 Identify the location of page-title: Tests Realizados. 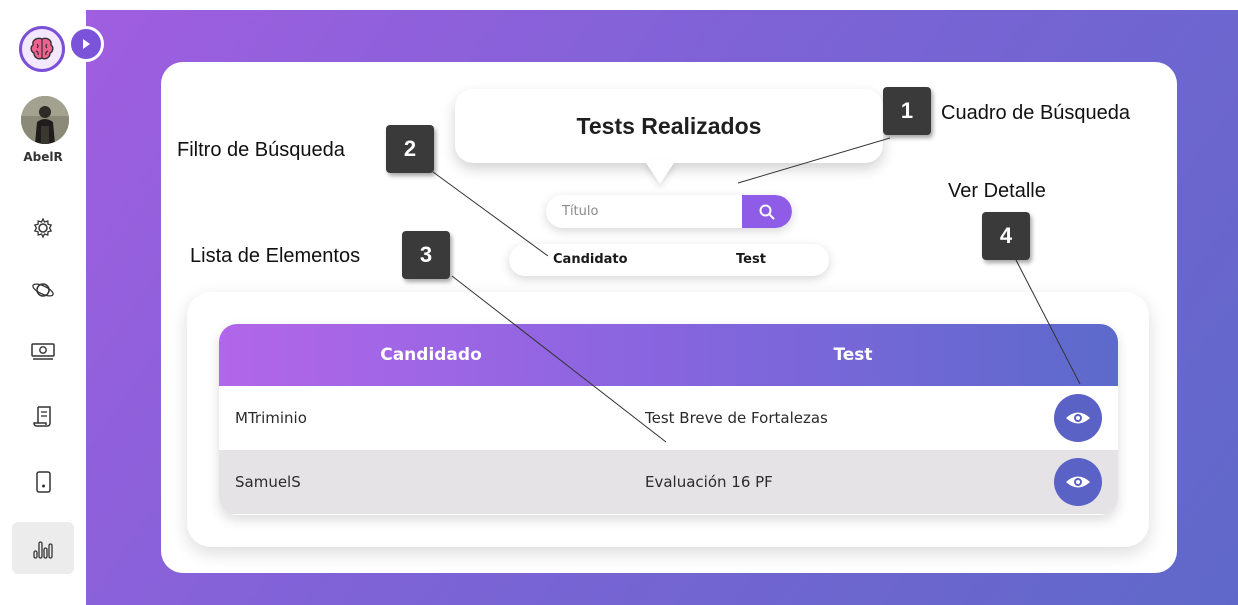
(669, 126).